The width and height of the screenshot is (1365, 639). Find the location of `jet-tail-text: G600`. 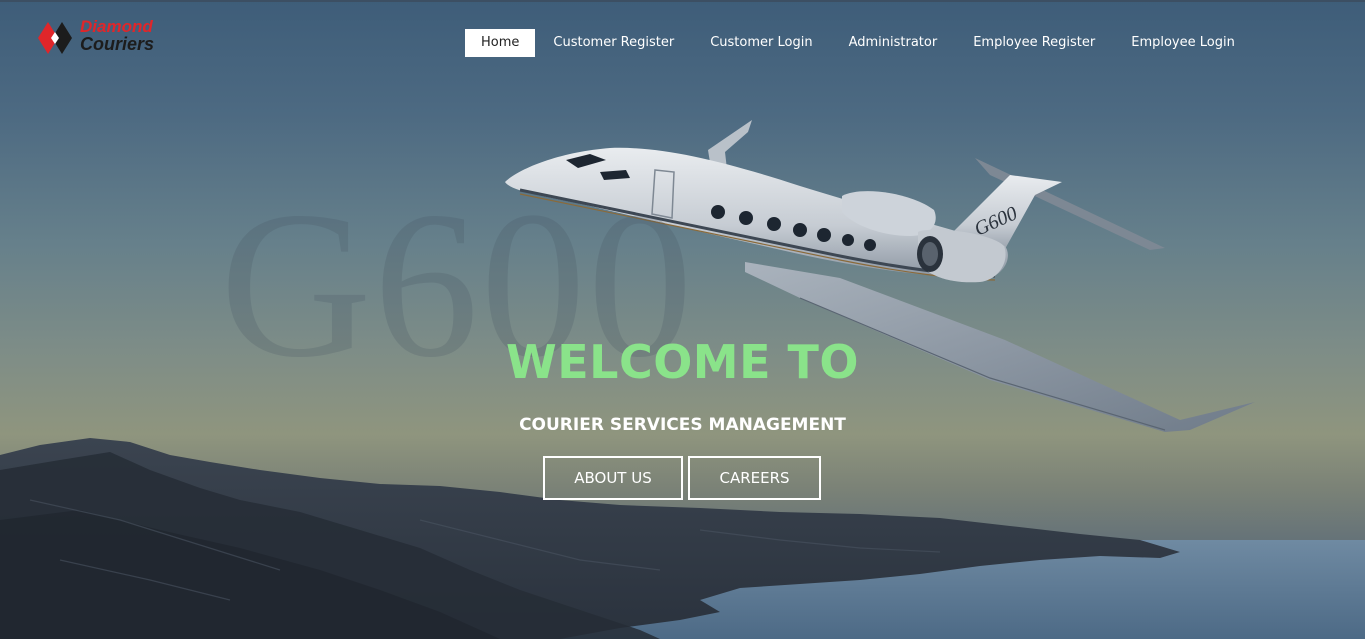

jet-tail-text: G600 is located at coordinates (996, 221).